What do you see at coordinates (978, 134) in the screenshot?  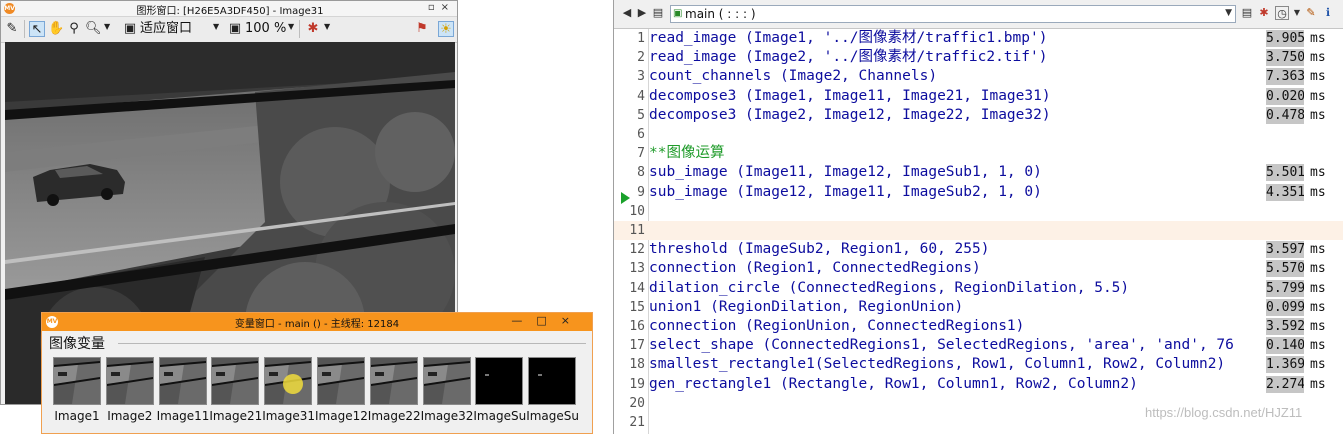 I see `code-line: 6` at bounding box center [978, 134].